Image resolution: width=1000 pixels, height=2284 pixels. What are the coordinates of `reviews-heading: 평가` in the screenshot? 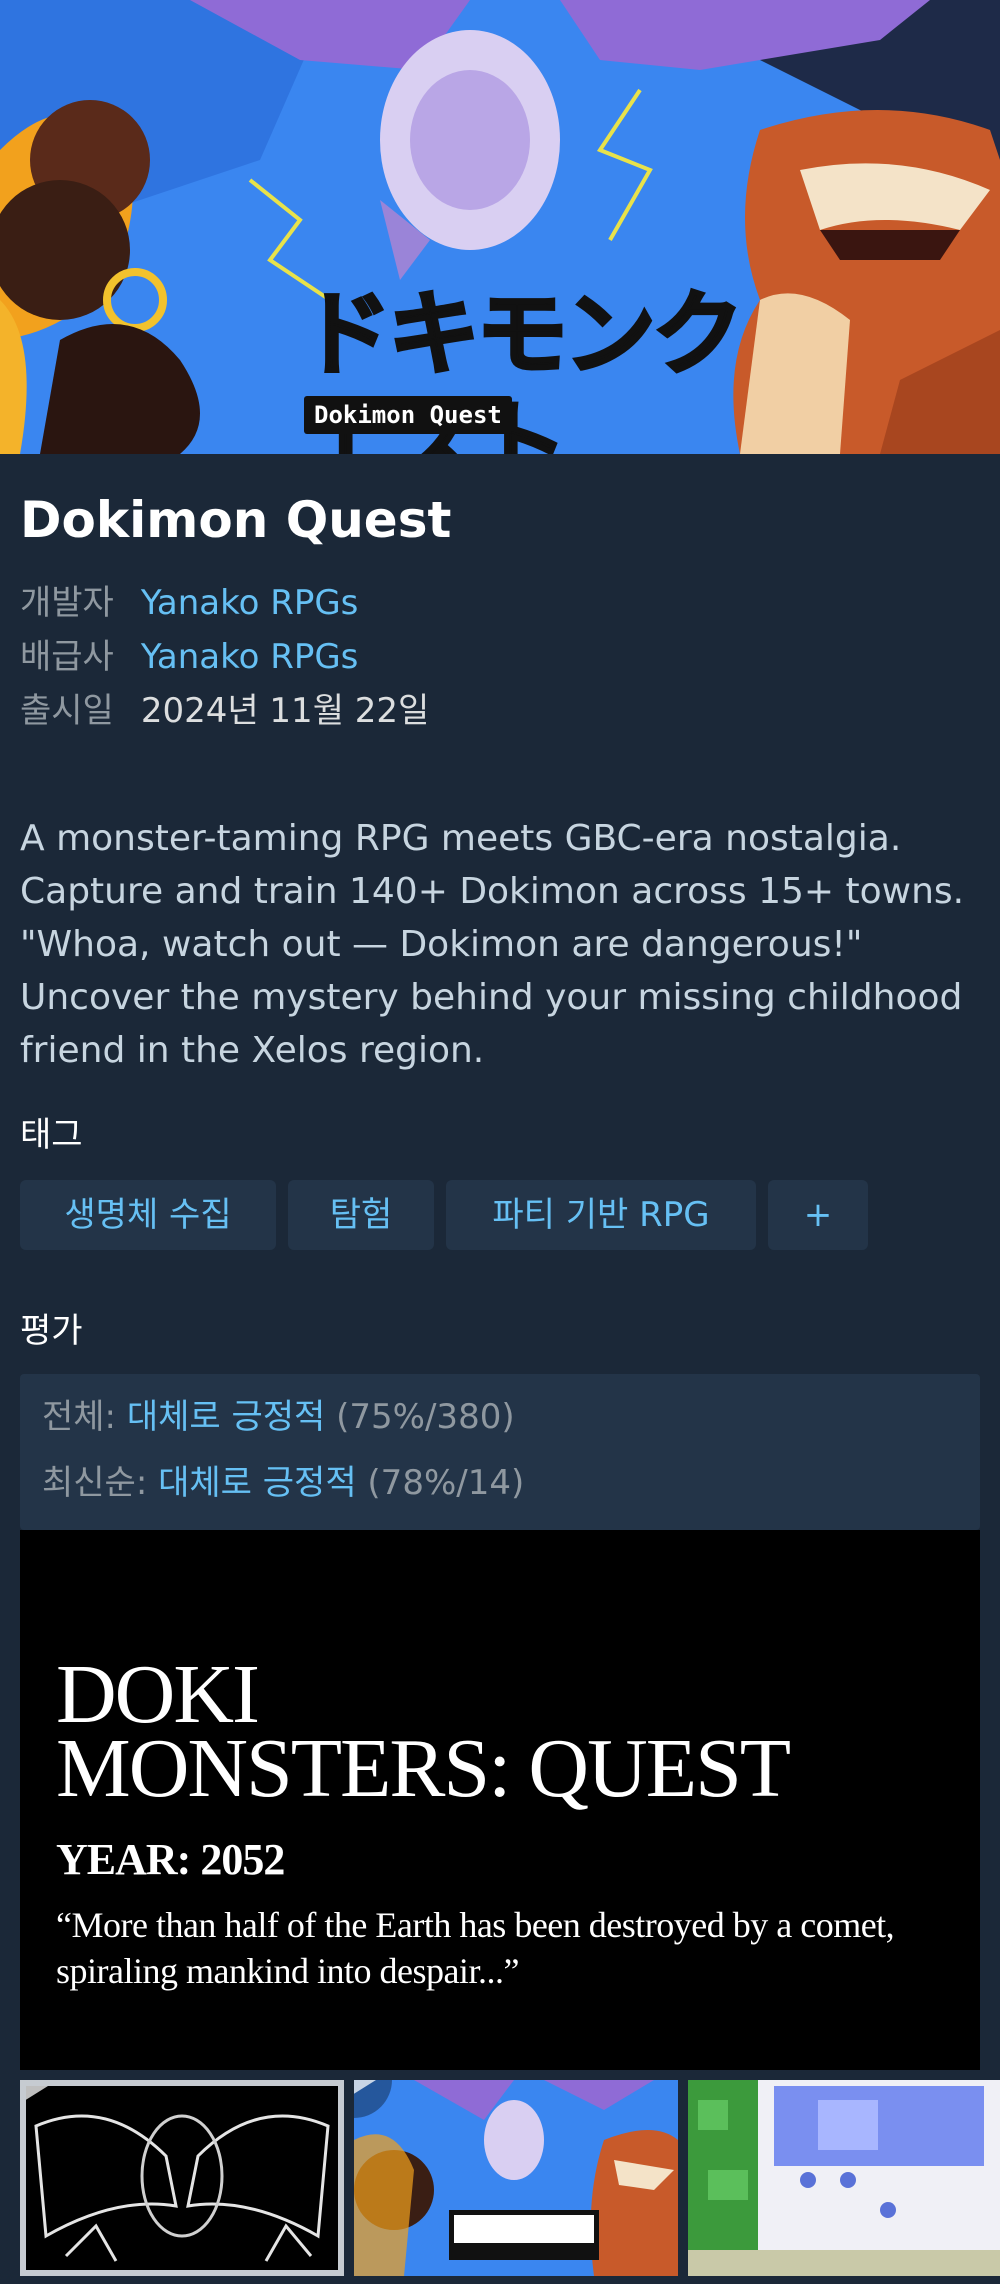 It's located at (51, 1331).